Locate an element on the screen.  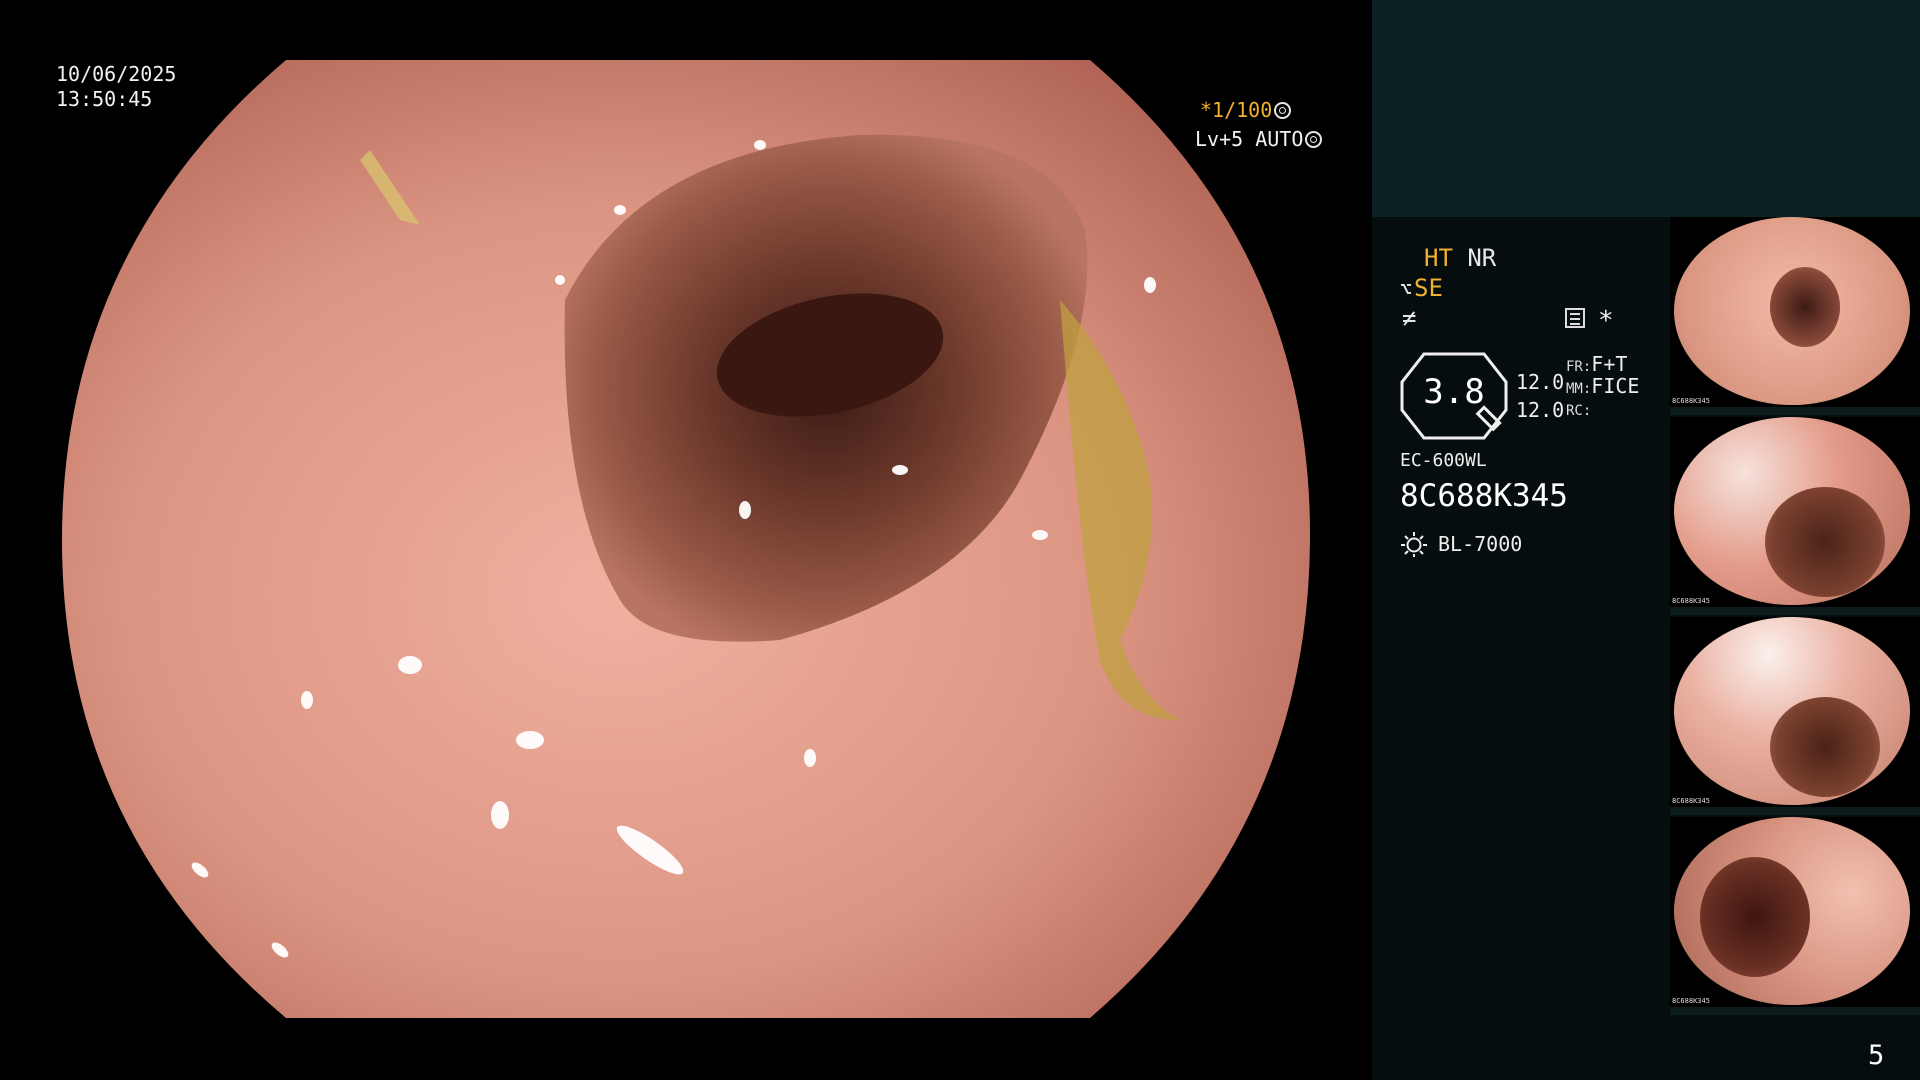
page-number: 5 is located at coordinates (1876, 1055).